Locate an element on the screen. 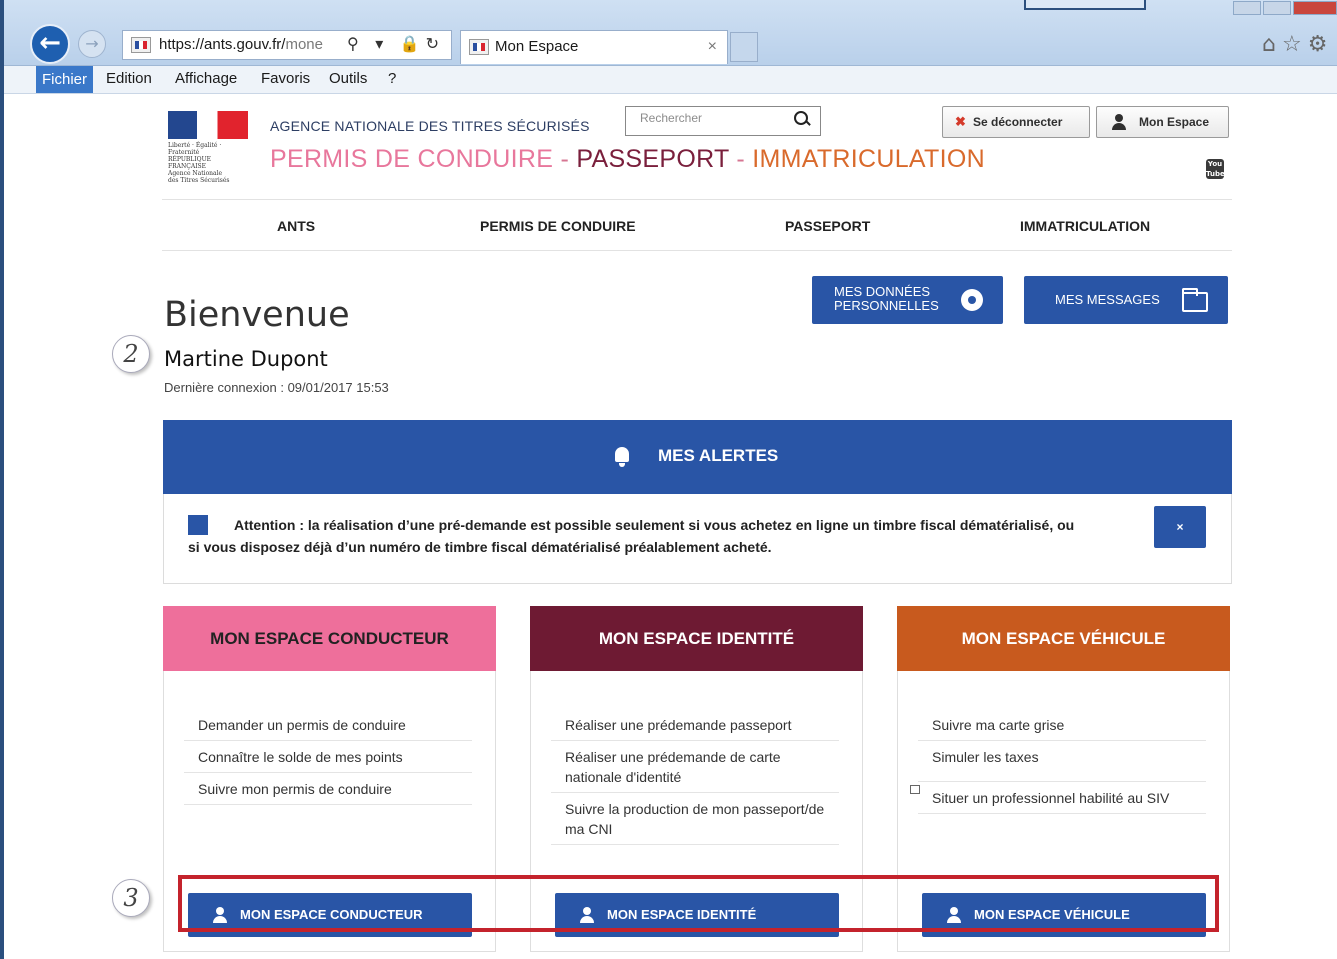  gear-icon: ⚙ is located at coordinates (1321, 44).